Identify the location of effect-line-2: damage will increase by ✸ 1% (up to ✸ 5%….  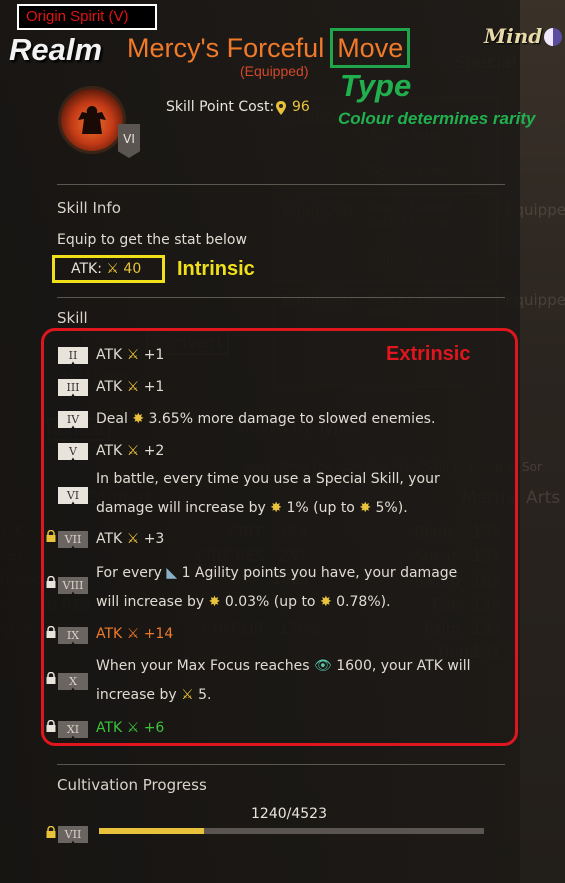
(296, 508).